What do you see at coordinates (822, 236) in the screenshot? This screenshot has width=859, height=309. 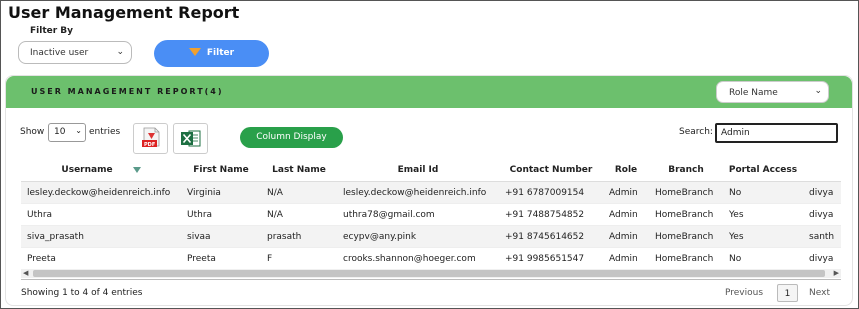 I see `cell-extra: santh` at bounding box center [822, 236].